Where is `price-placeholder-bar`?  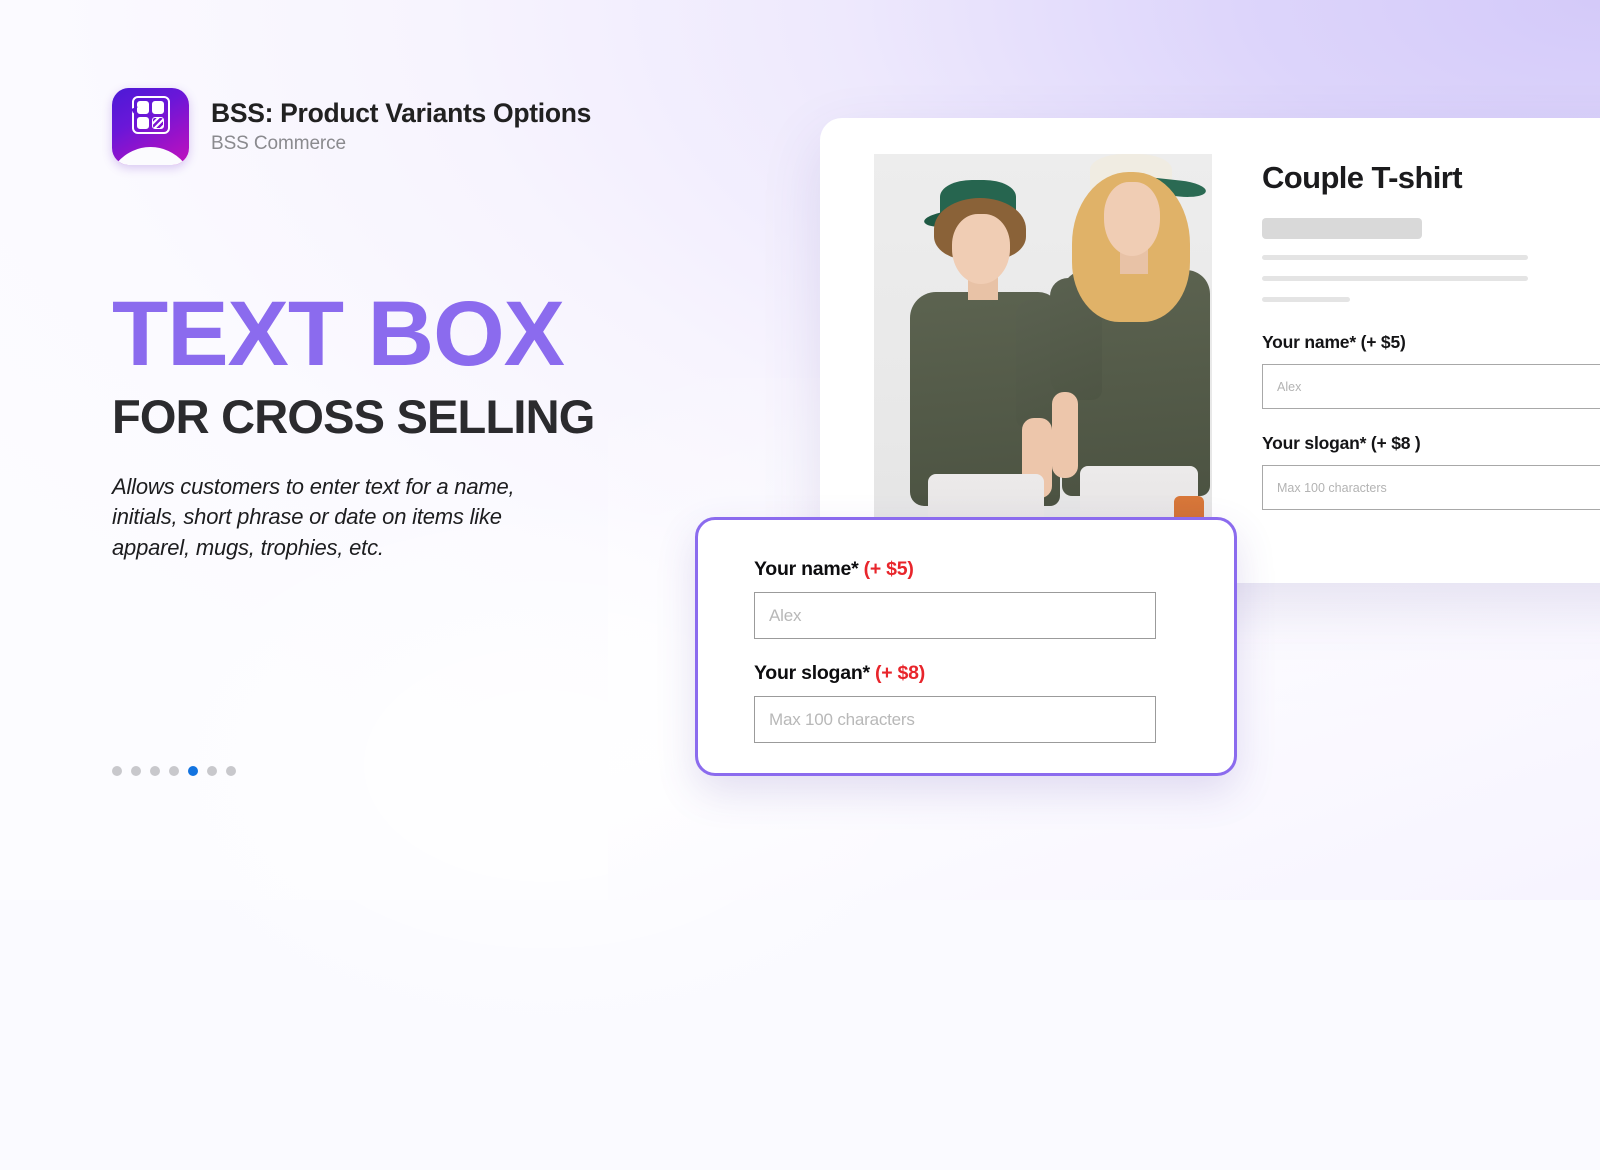
price-placeholder-bar is located at coordinates (1342, 228).